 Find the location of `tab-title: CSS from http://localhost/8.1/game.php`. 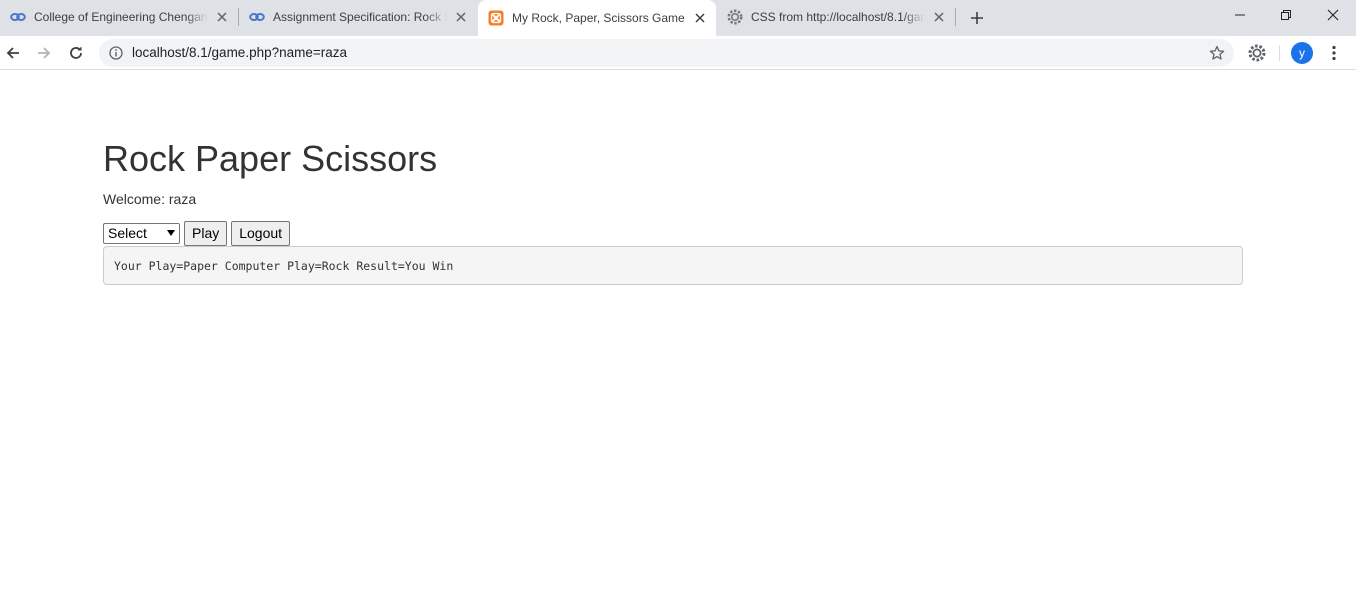

tab-title: CSS from http://localhost/8.1/game.php is located at coordinates (838, 17).